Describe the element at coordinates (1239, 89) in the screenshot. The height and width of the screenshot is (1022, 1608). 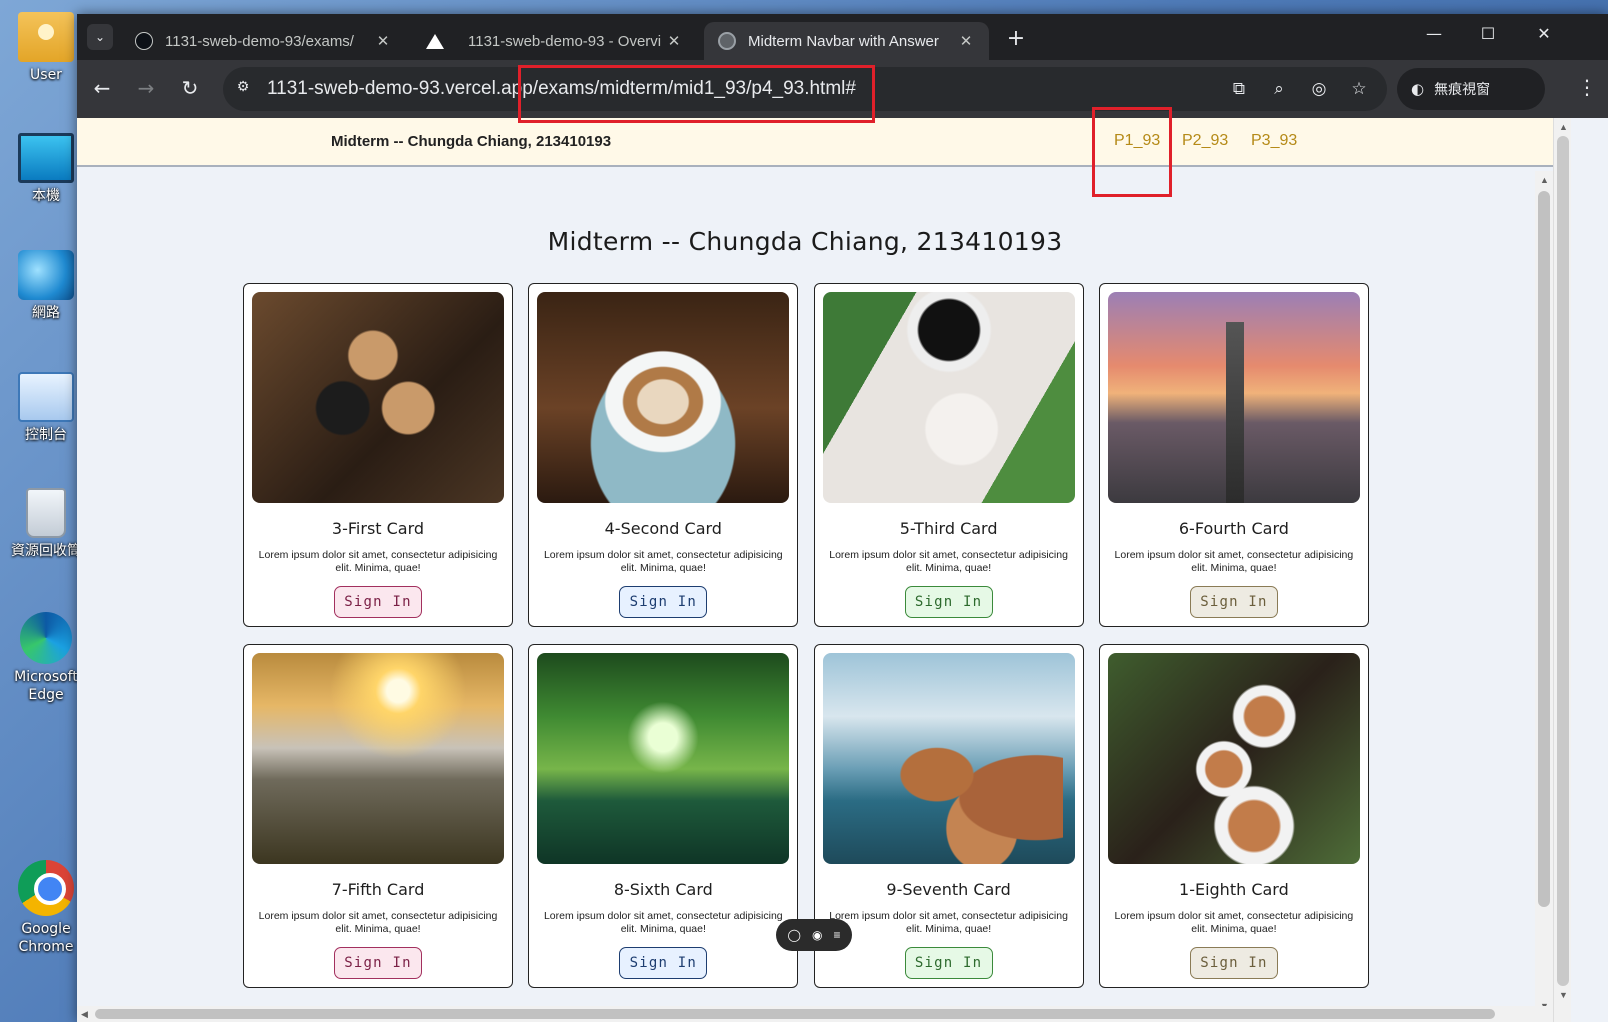
I see `translate-icon: ⧉` at that location.